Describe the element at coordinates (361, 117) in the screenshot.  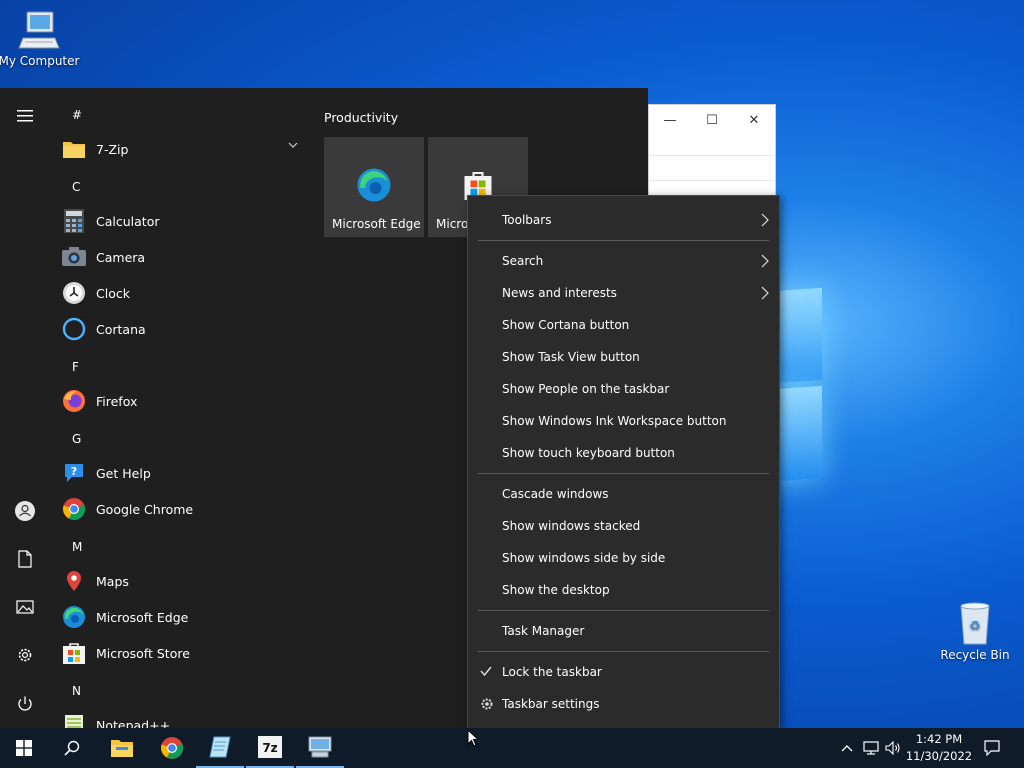
I see `tiles-group-heading: Productivity` at that location.